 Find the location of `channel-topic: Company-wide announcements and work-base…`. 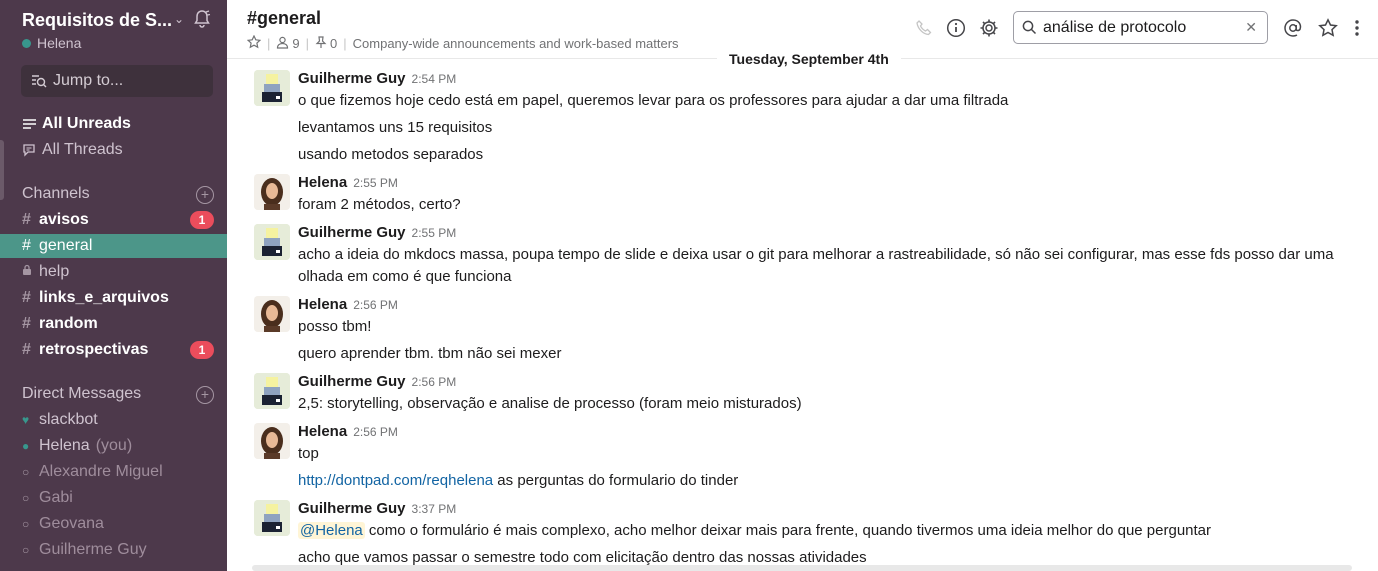

channel-topic: Company-wide announcements and work-base… is located at coordinates (516, 43).